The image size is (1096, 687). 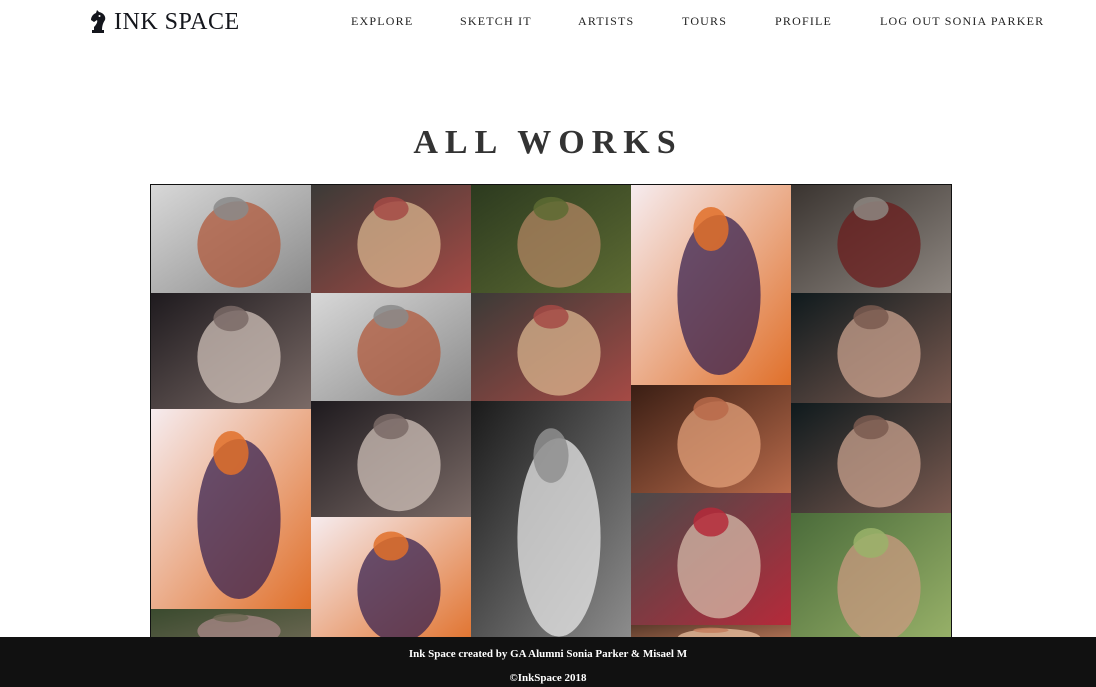 What do you see at coordinates (548, 678) in the screenshot?
I see `footer-copyright: ©InkSpace 2018` at bounding box center [548, 678].